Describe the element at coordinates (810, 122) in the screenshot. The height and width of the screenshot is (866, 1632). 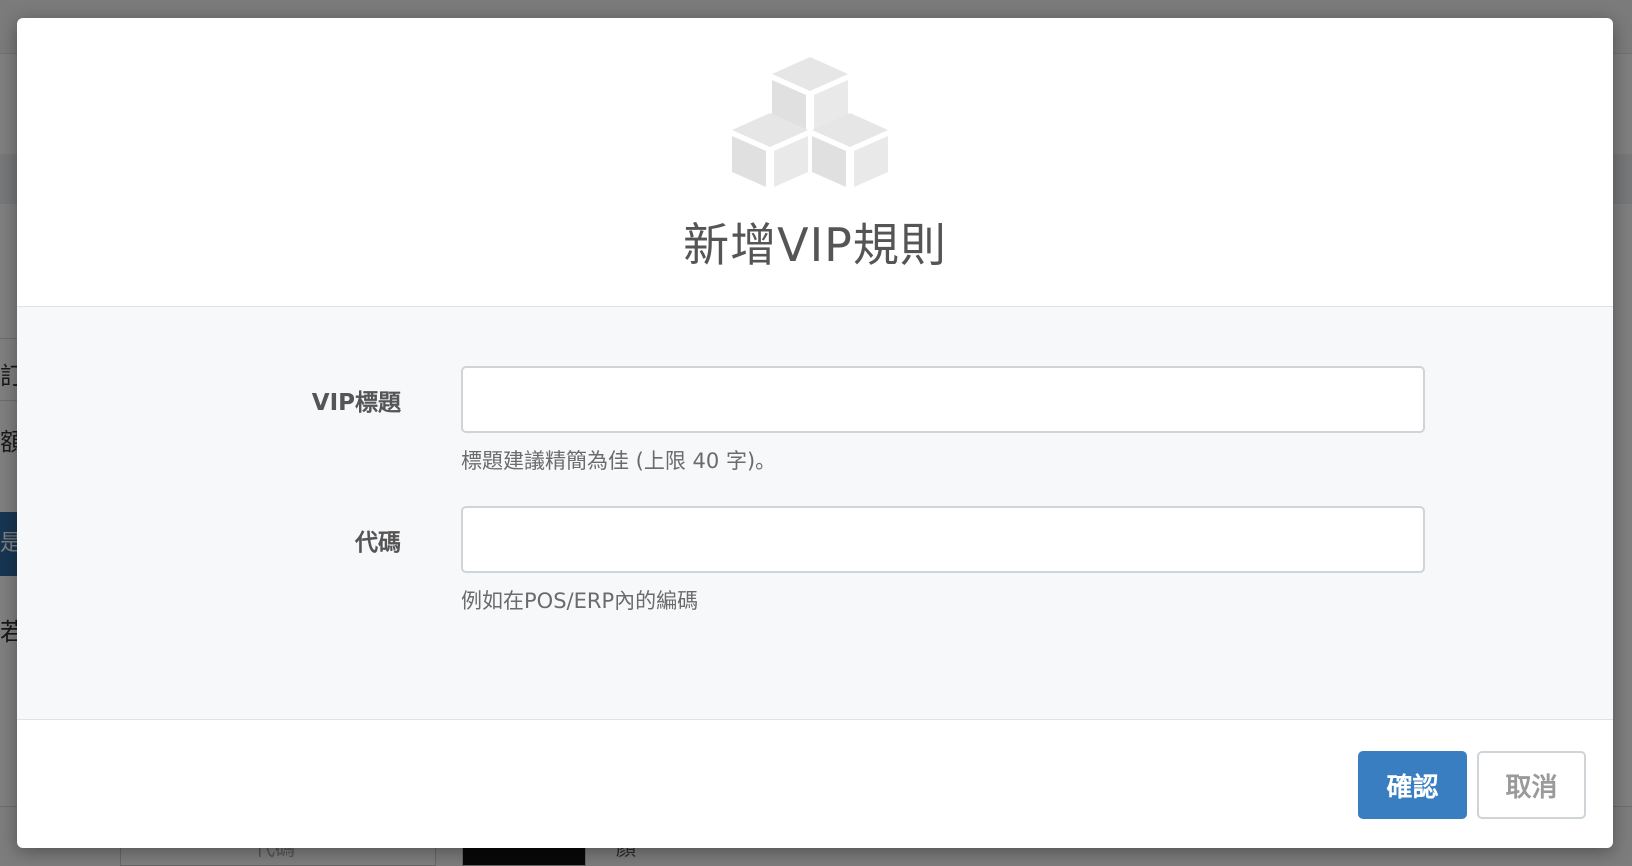
I see `cubes-icon` at that location.